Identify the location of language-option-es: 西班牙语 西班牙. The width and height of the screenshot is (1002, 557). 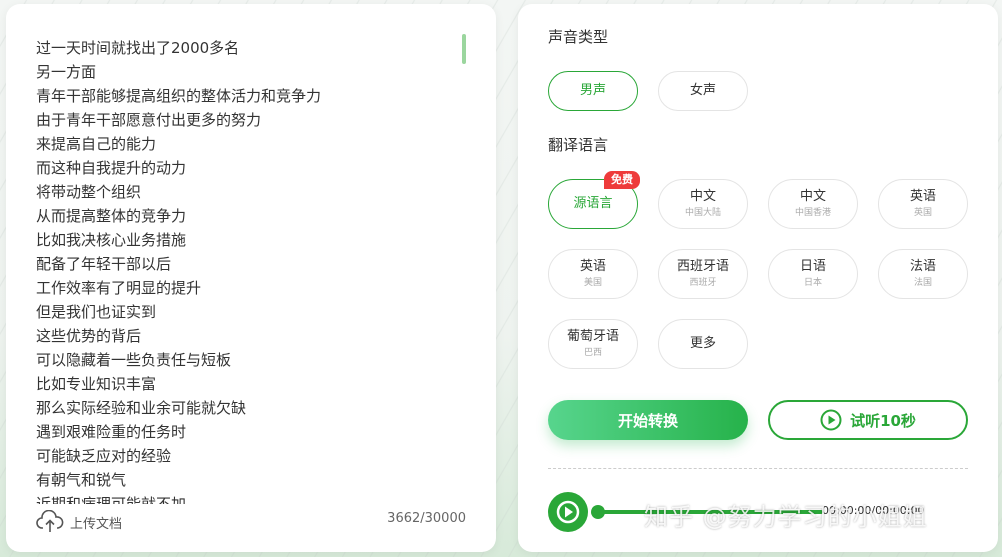
(703, 274).